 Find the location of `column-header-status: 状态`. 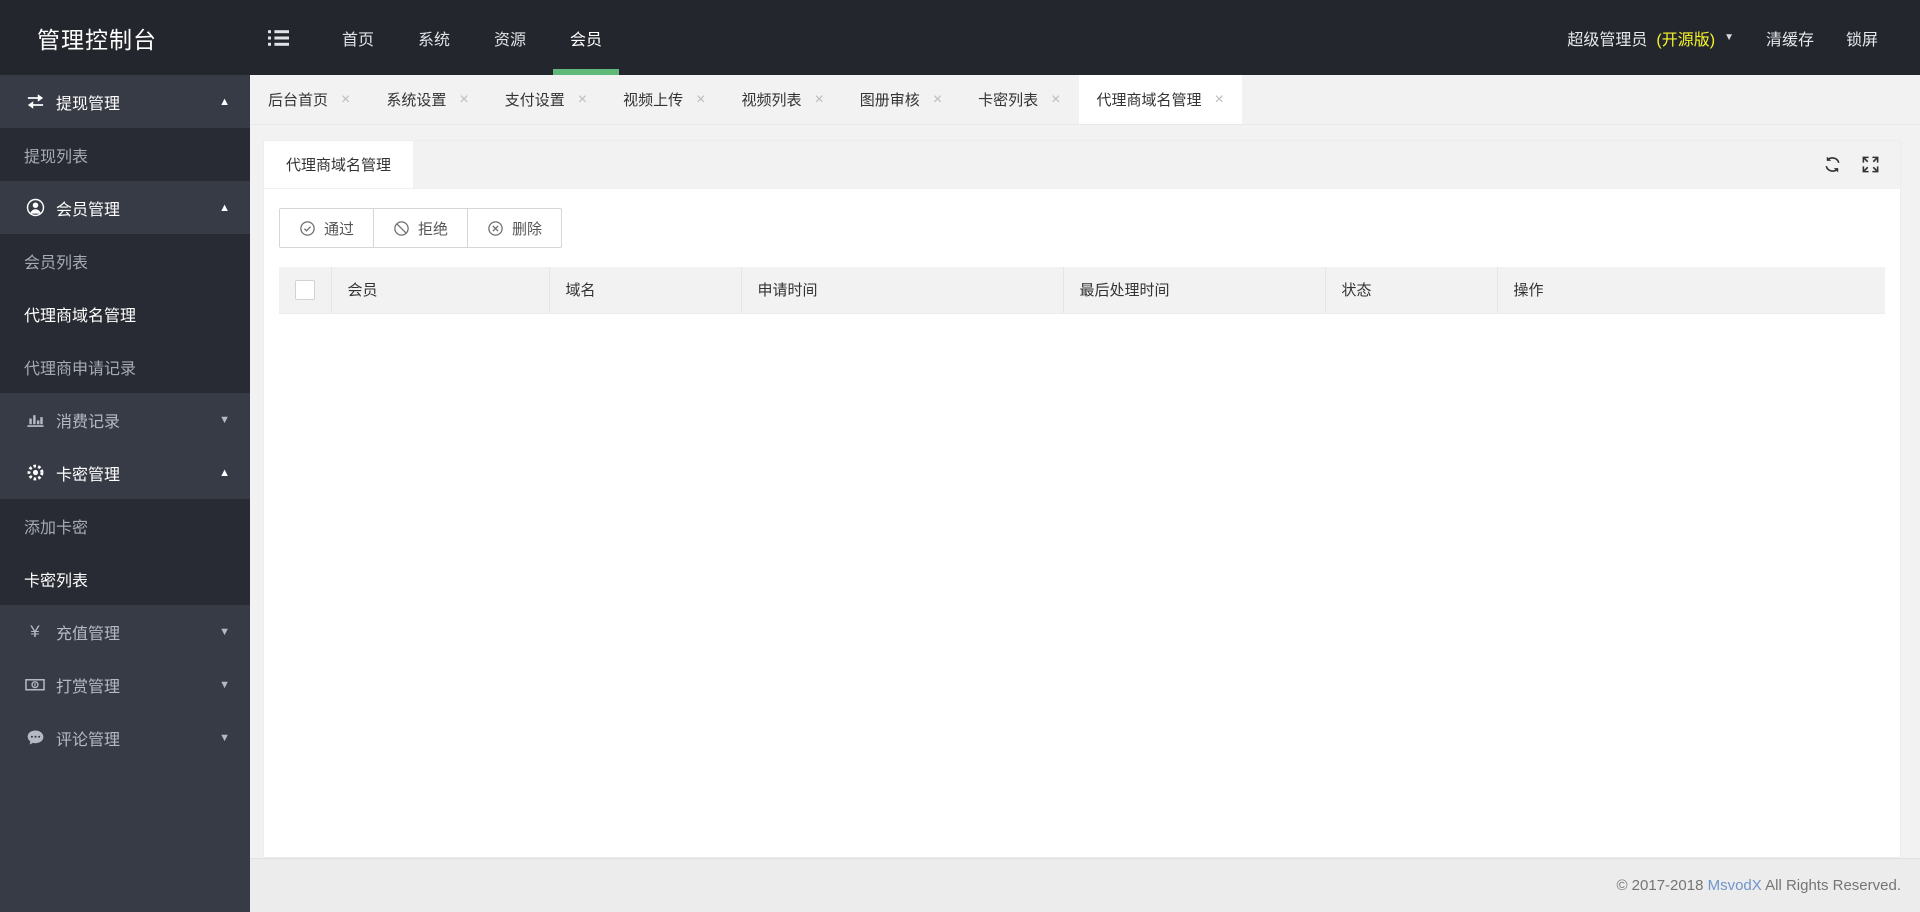

column-header-status: 状态 is located at coordinates (1410, 290).